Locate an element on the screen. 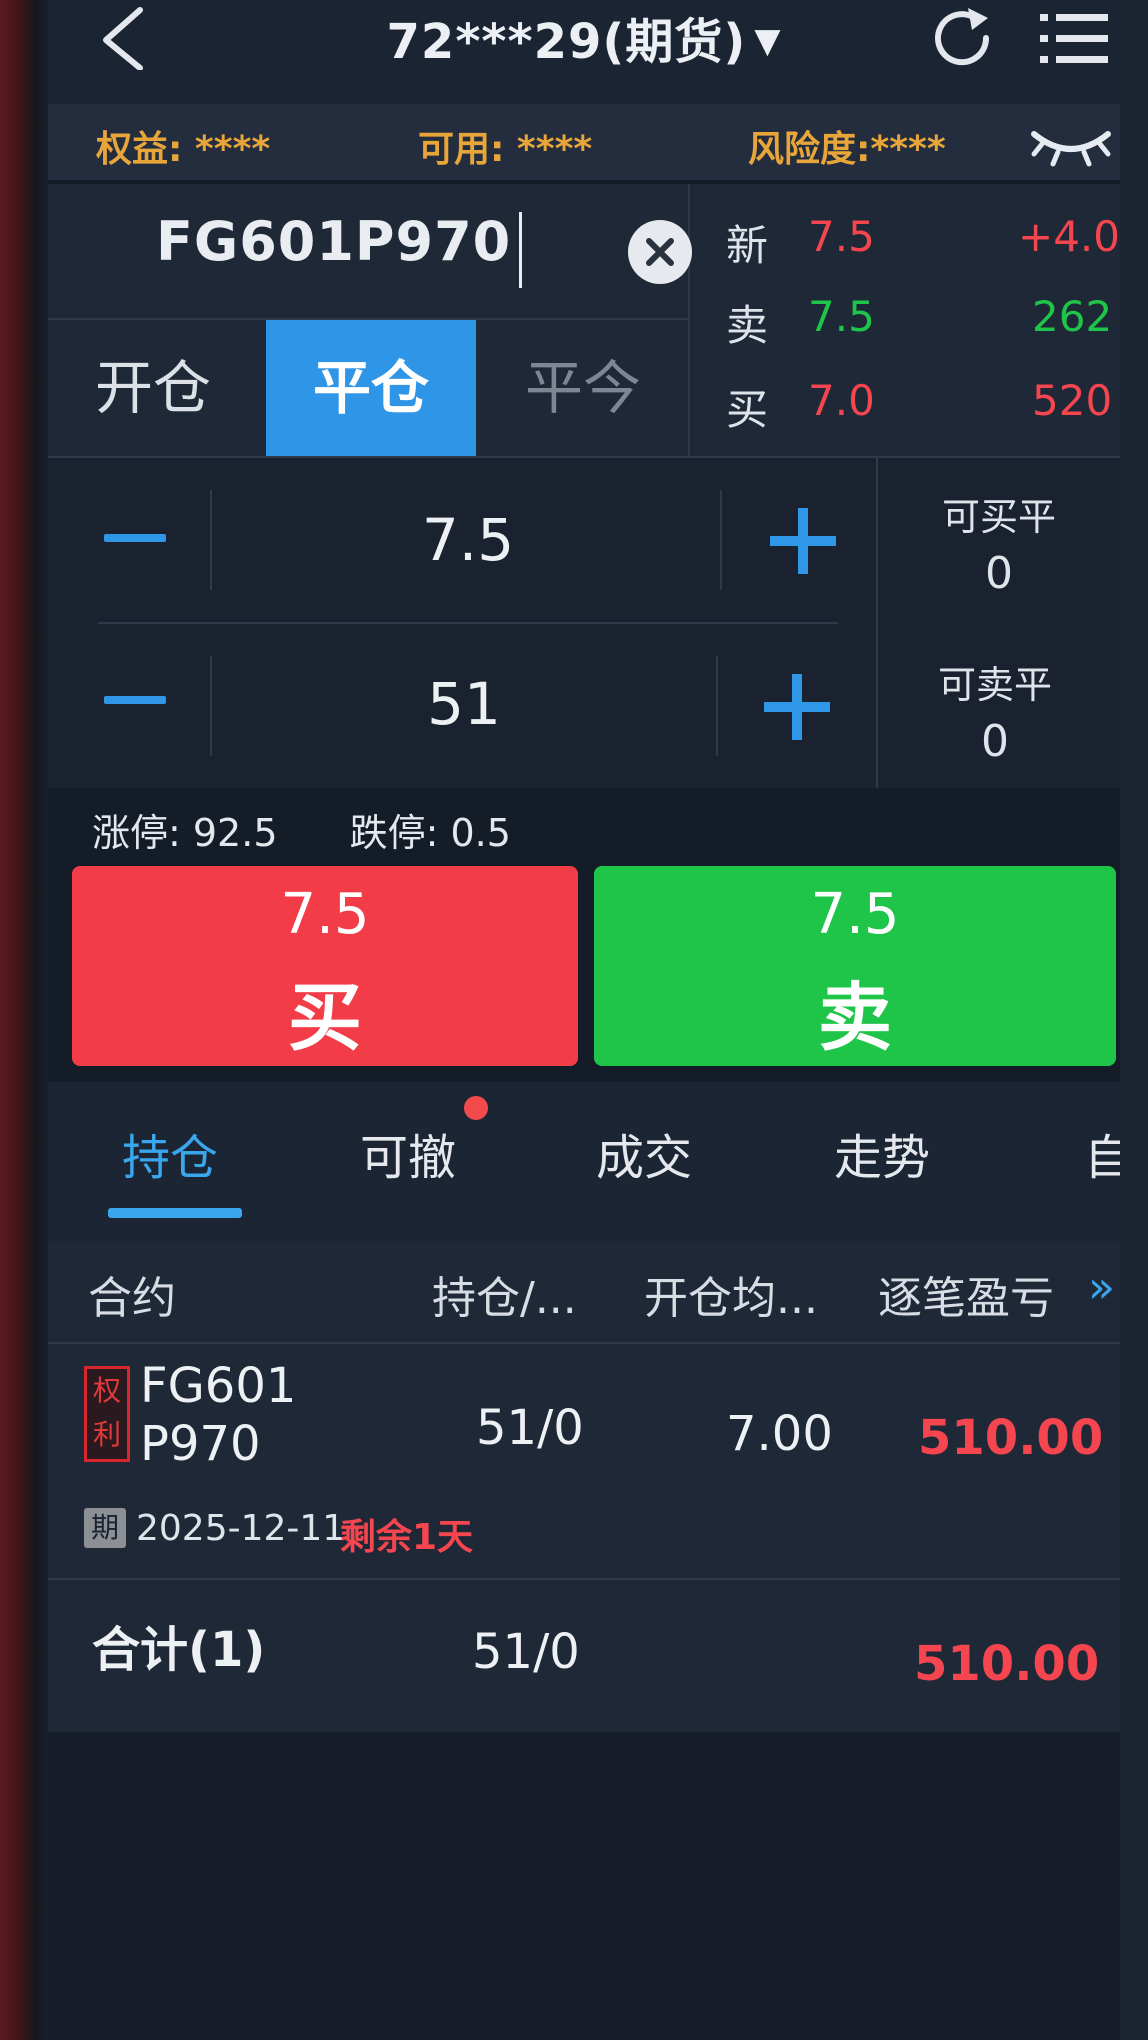  price-decrease-button is located at coordinates (135, 538).